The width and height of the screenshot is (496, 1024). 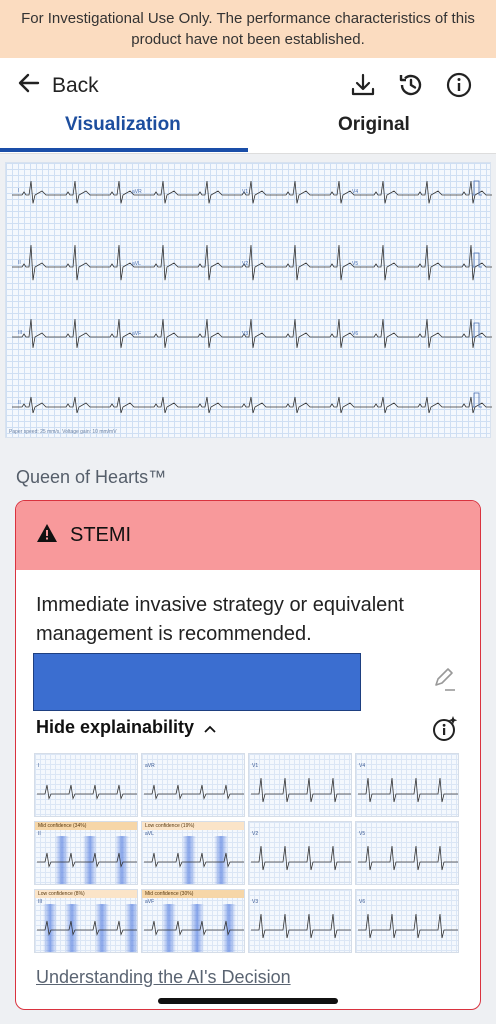 I want to click on back-label: Back, so click(x=75, y=85).